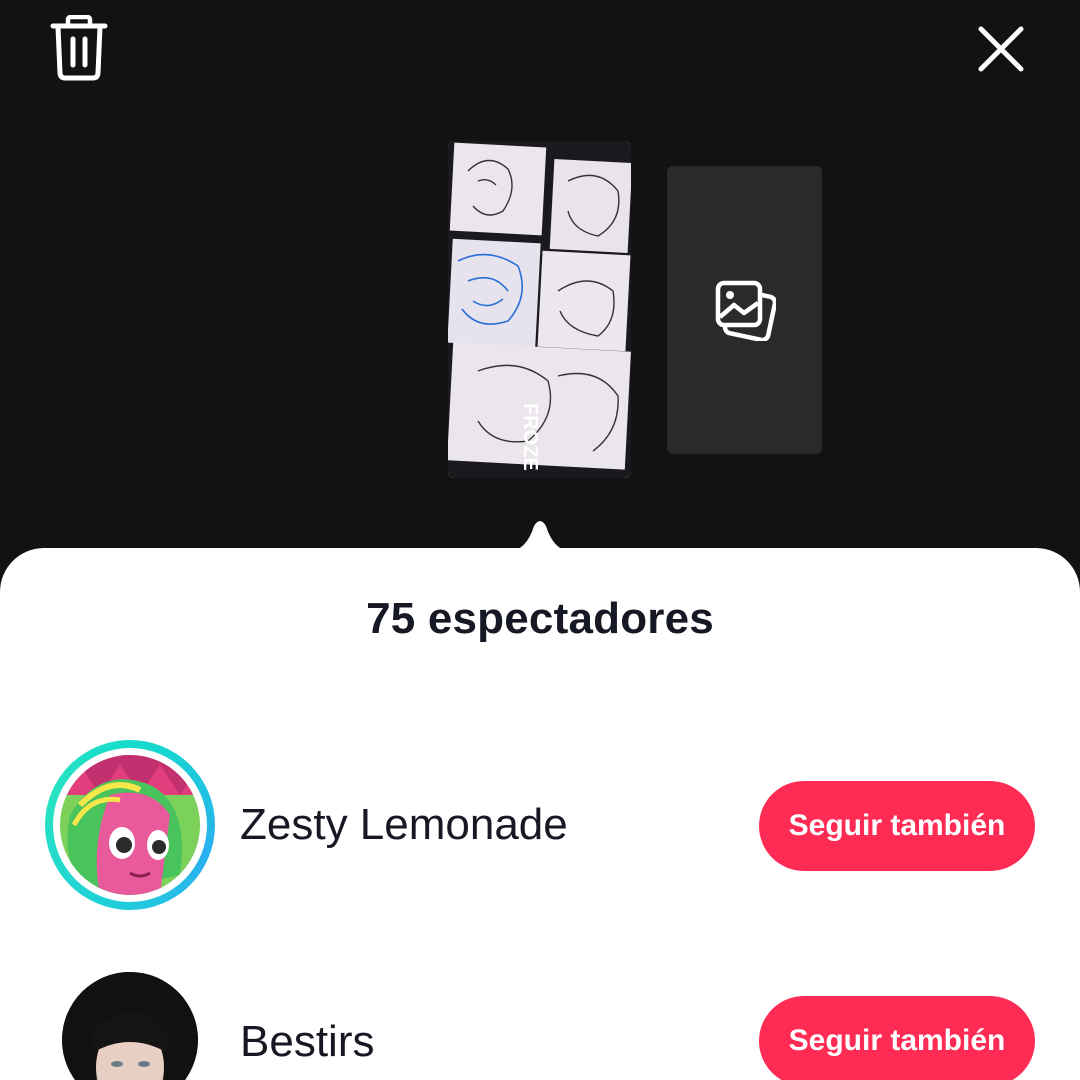  What do you see at coordinates (540, 1017) in the screenshot?
I see `viewer-row: Bestirs Seguir también` at bounding box center [540, 1017].